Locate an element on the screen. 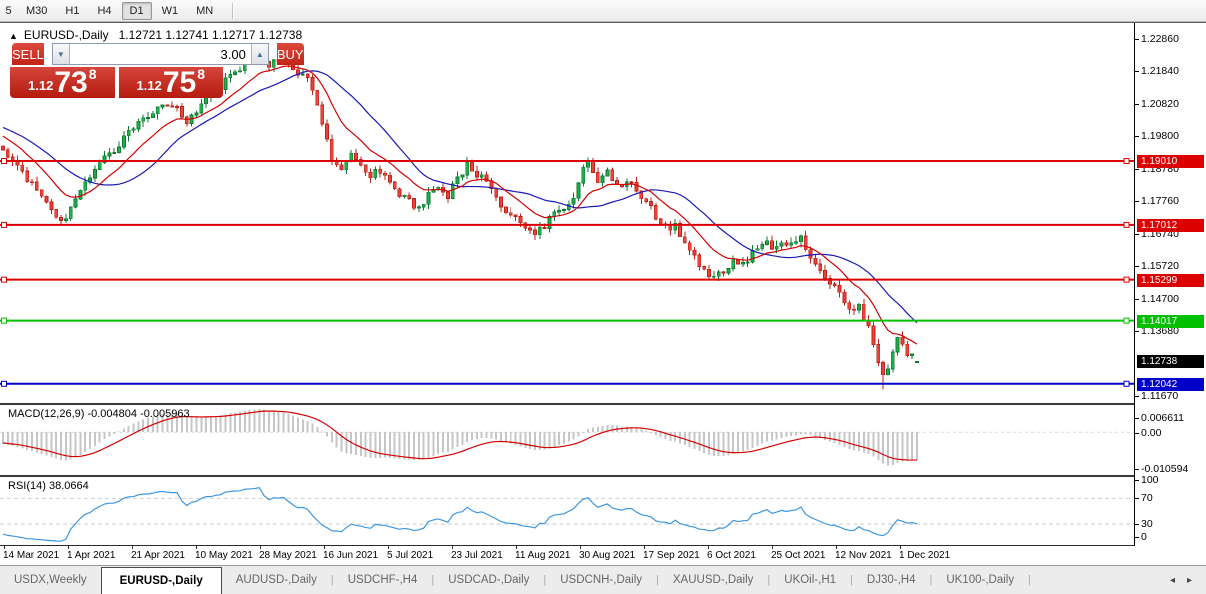 Image resolution: width=1206 pixels, height=594 pixels. volume-input is located at coordinates (160, 54).